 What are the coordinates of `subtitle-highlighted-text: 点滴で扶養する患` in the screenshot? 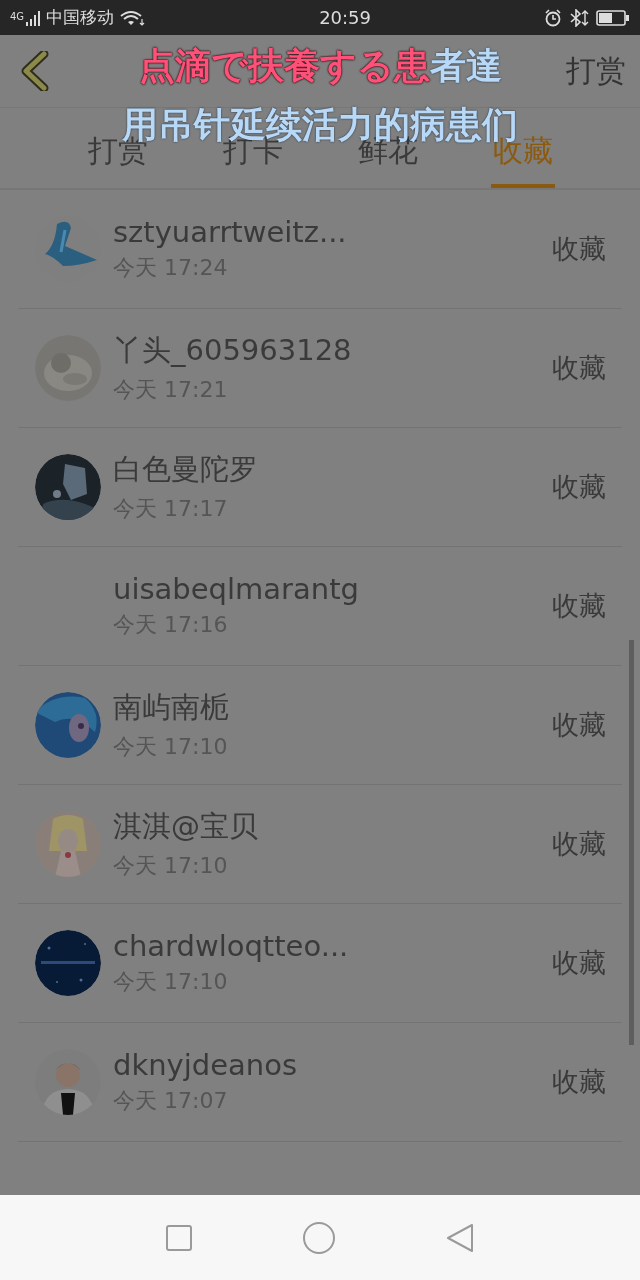 It's located at (284, 65).